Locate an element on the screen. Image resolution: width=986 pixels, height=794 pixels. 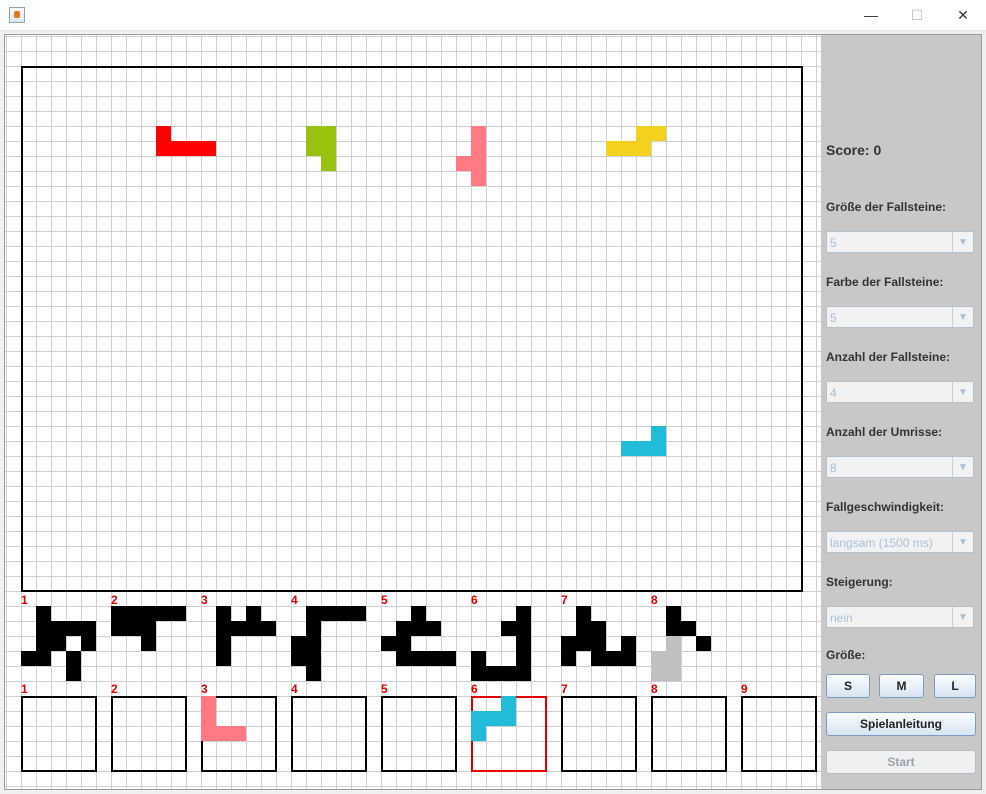
select-value: 5 is located at coordinates (833, 318).